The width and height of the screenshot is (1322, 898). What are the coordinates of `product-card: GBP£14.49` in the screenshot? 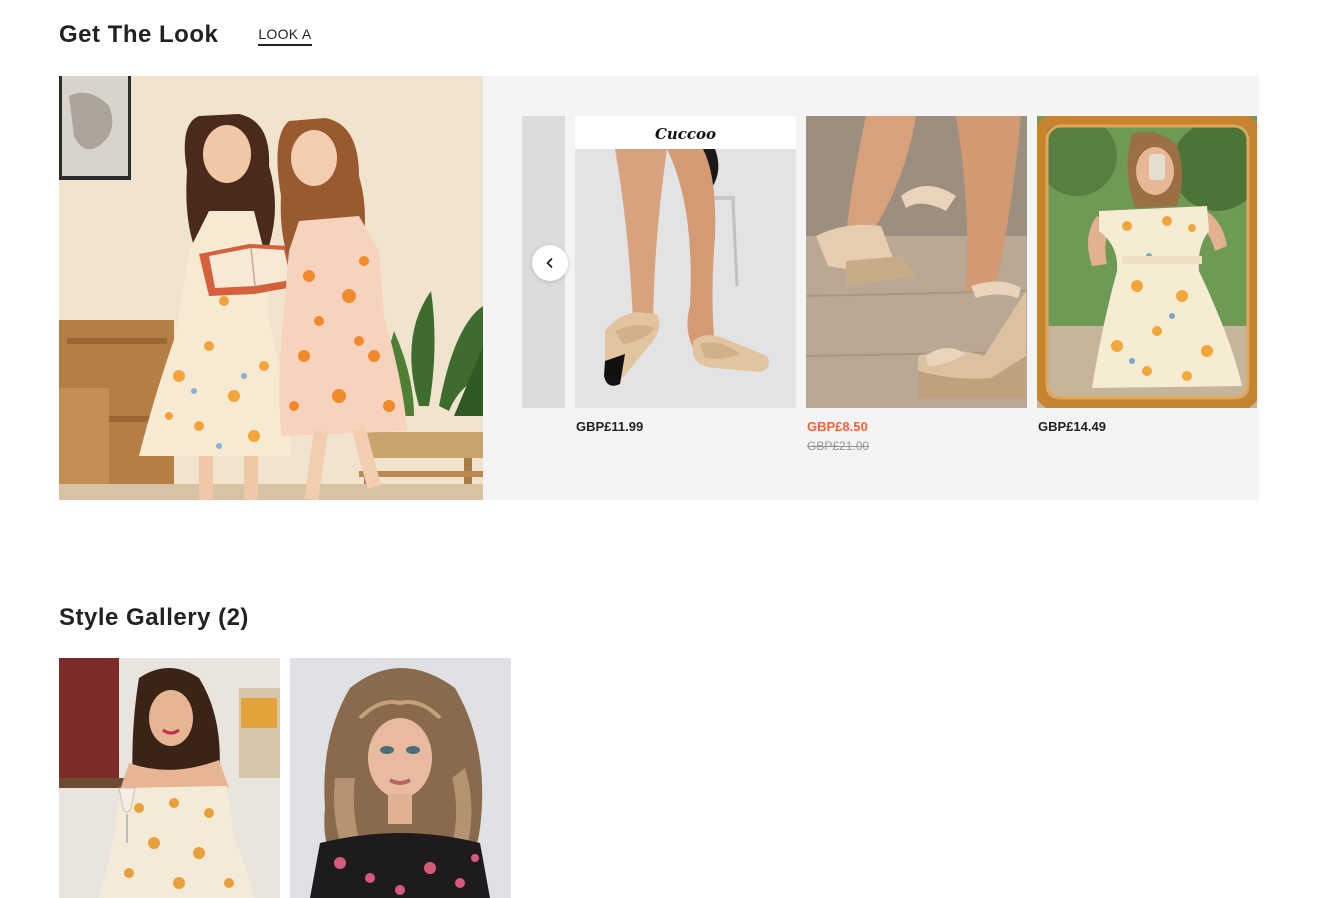 It's located at (1147, 275).